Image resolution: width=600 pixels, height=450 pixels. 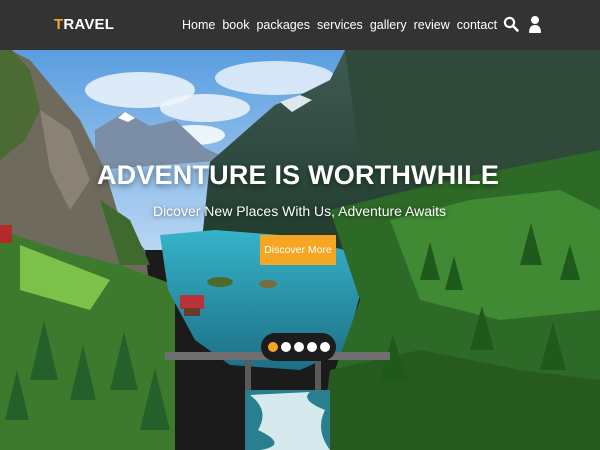 I want to click on nav-services: services, so click(x=340, y=25).